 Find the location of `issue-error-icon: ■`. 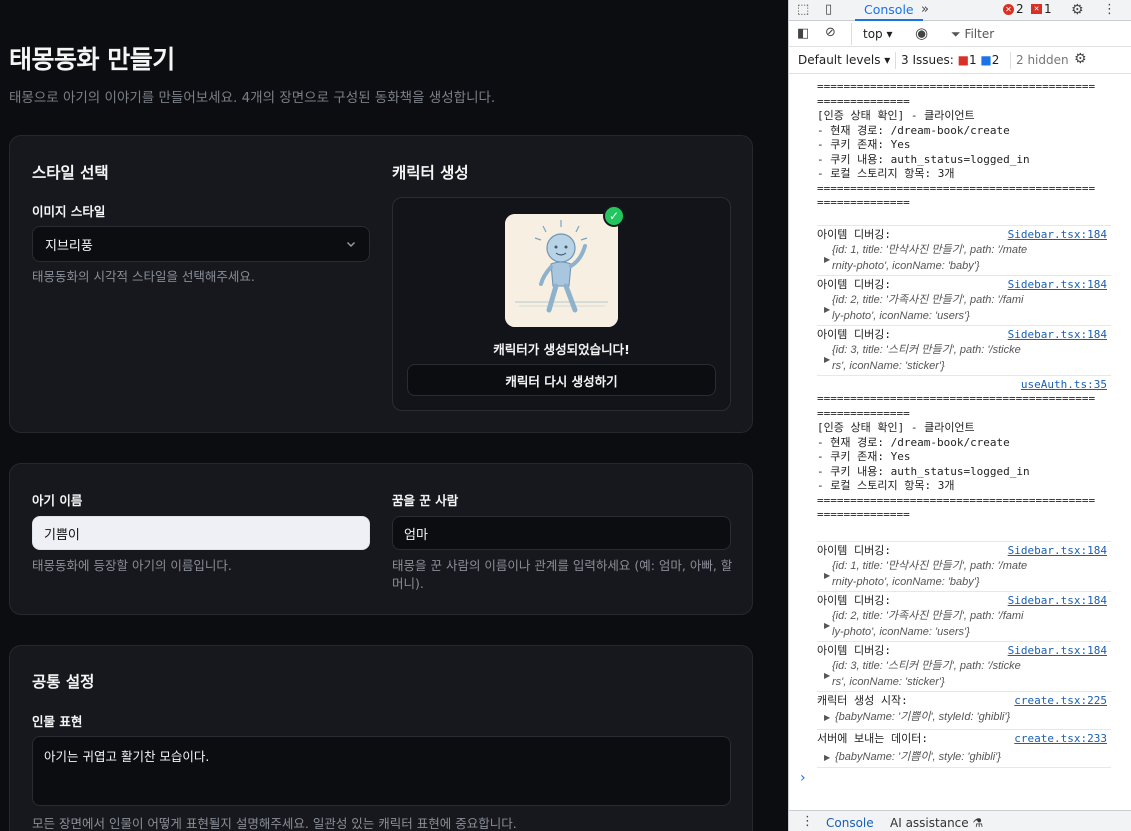

issue-error-icon: ■ is located at coordinates (963, 60).